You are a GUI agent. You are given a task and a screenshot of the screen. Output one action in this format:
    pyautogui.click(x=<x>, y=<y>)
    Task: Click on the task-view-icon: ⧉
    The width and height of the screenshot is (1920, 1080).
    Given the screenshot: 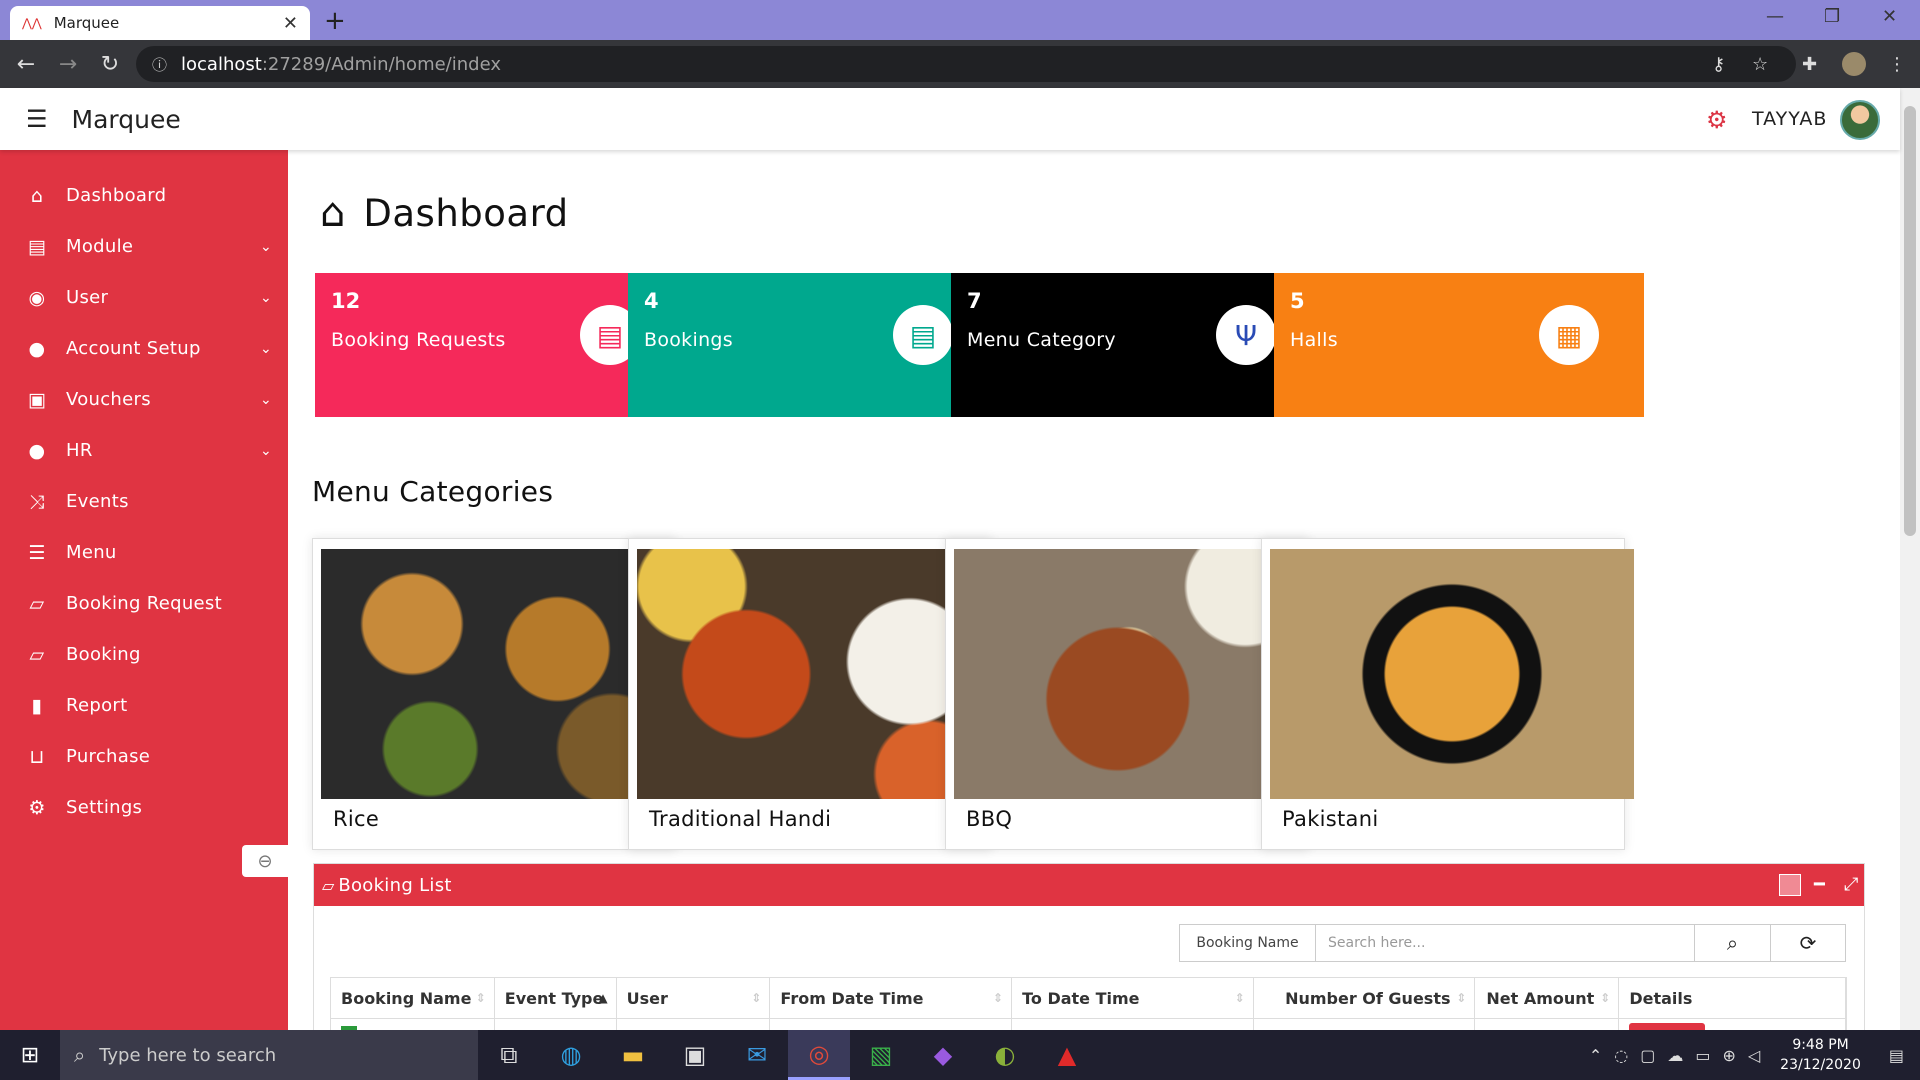 What is the action you would take?
    pyautogui.click(x=509, y=1055)
    